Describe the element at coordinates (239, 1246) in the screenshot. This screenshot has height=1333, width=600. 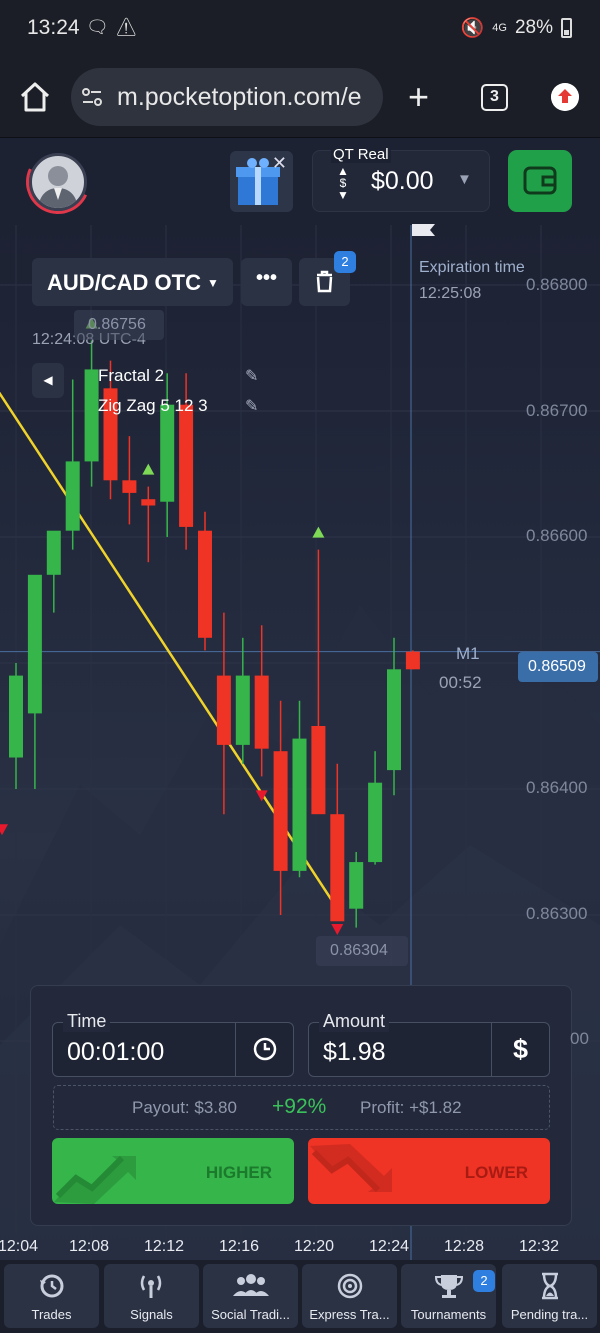
I see `time-tick: 12:16` at that location.